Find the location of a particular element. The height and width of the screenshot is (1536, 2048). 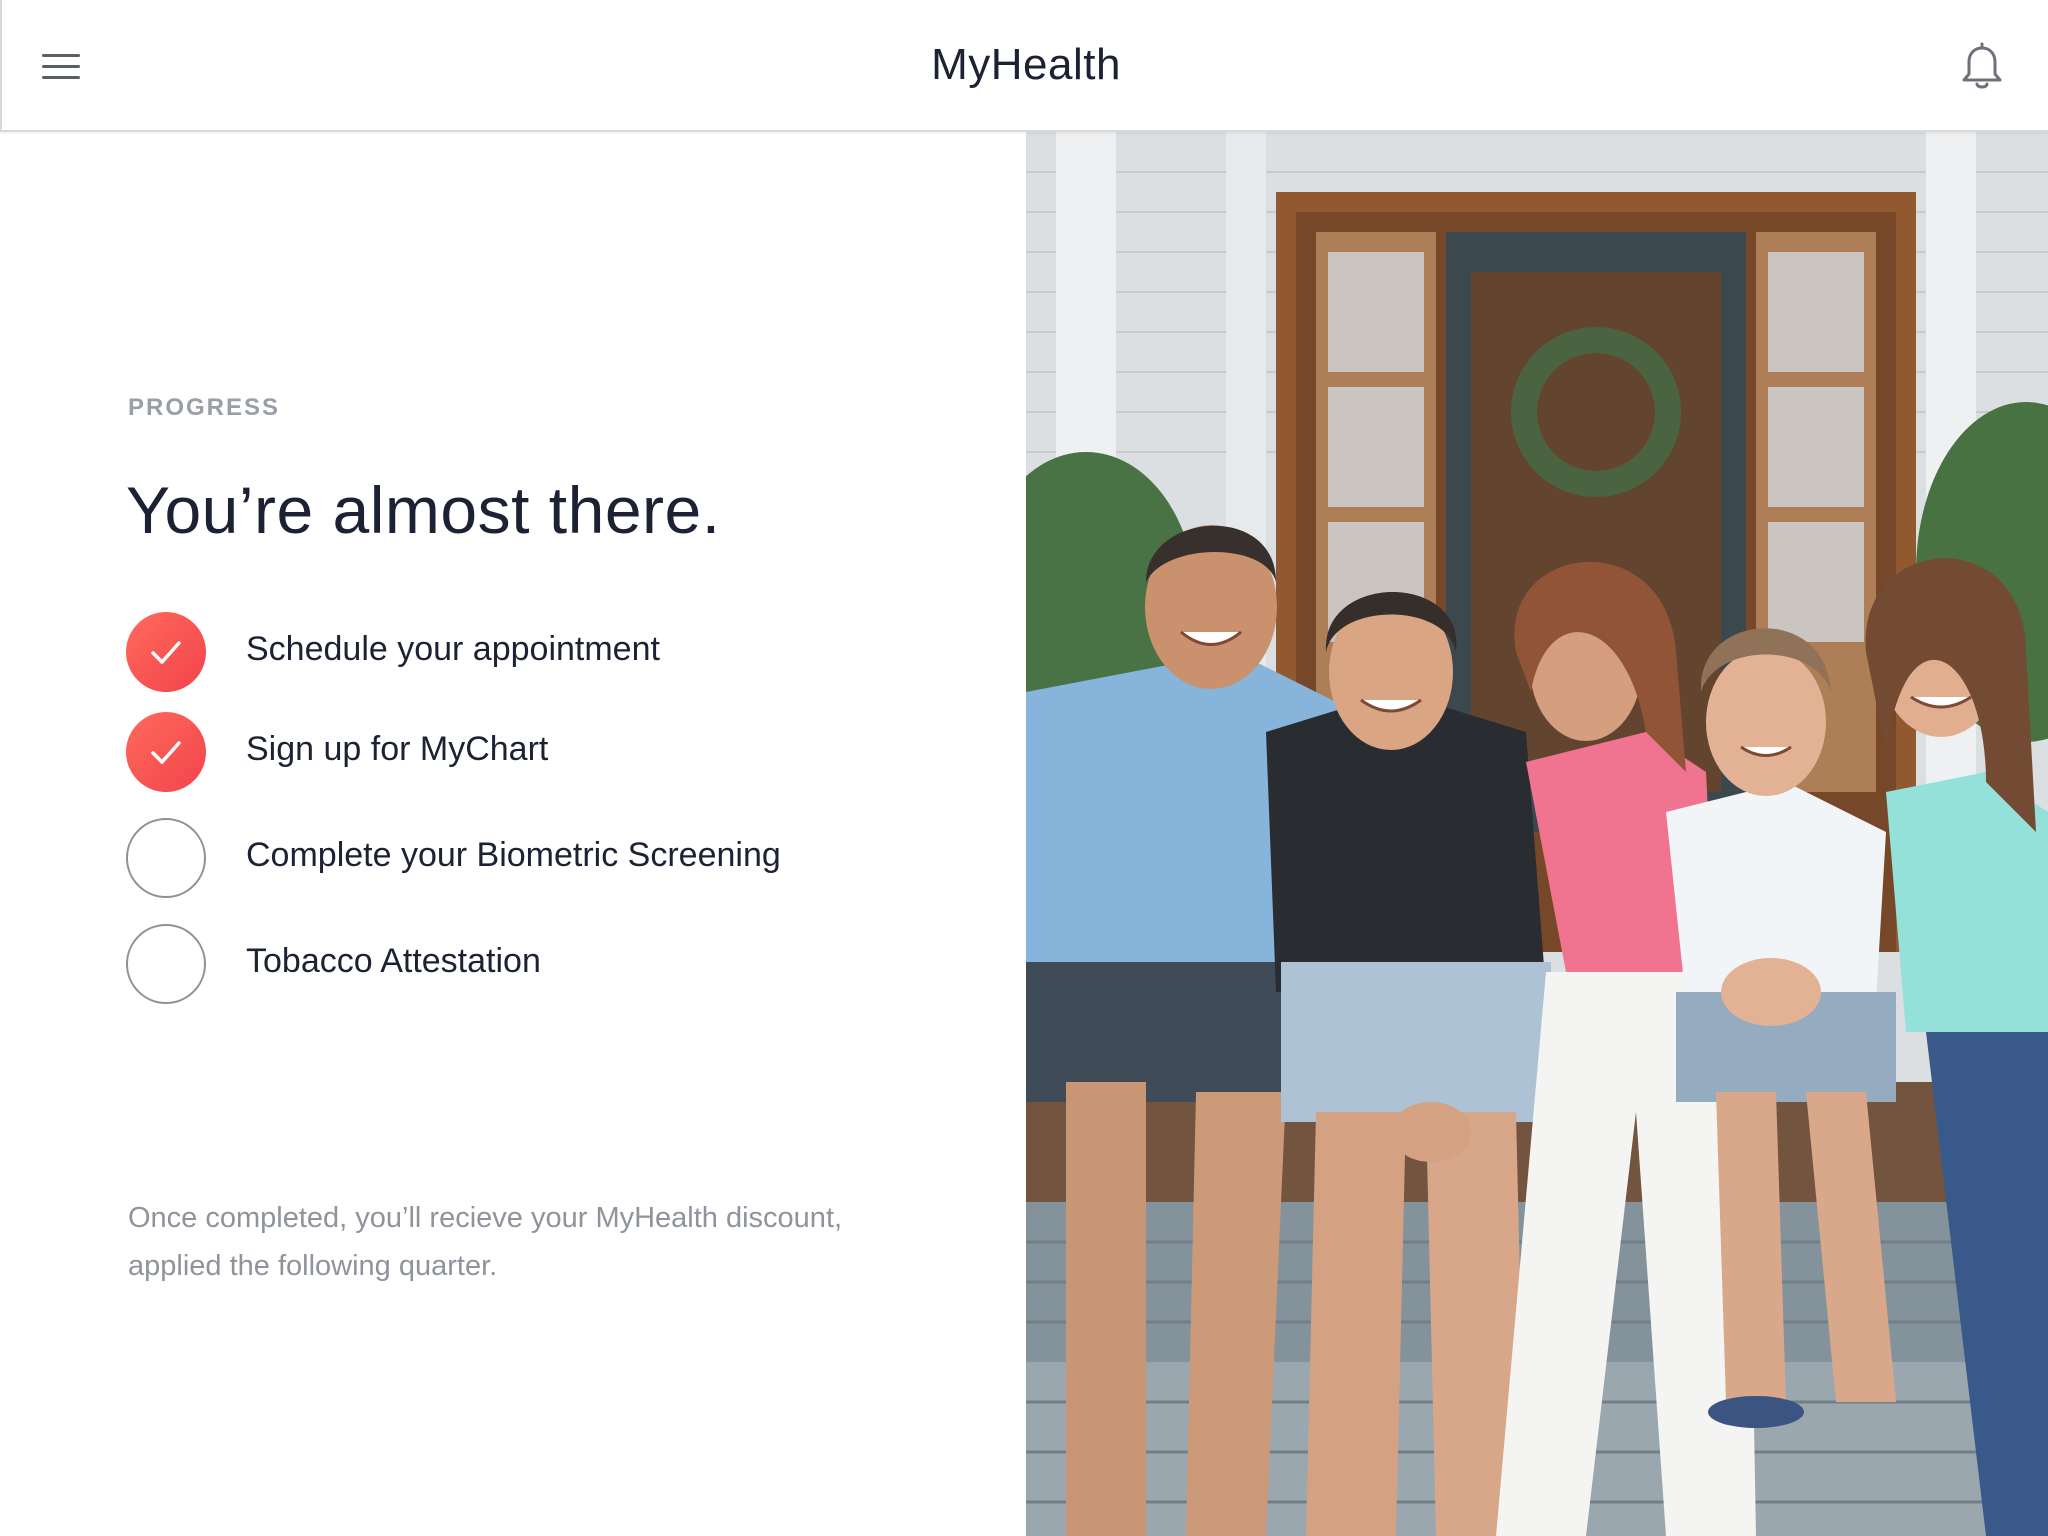

page-headline: You’re almost there. is located at coordinates (423, 510).